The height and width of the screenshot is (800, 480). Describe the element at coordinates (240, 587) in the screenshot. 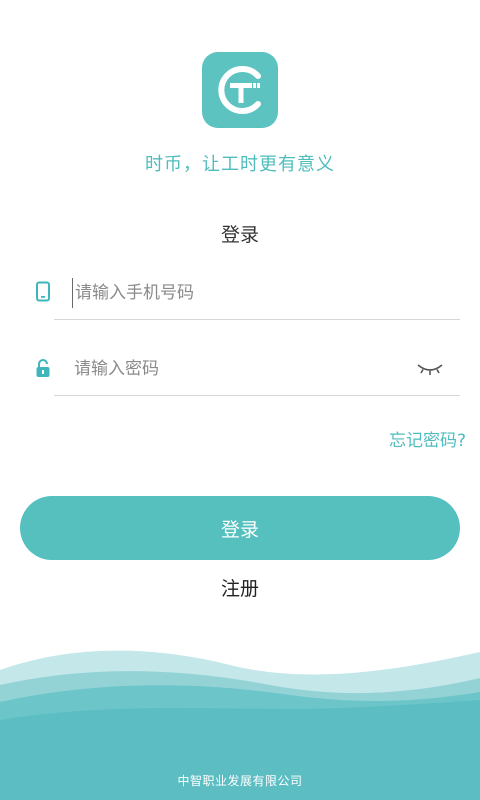

I see `register-link: 注册` at that location.